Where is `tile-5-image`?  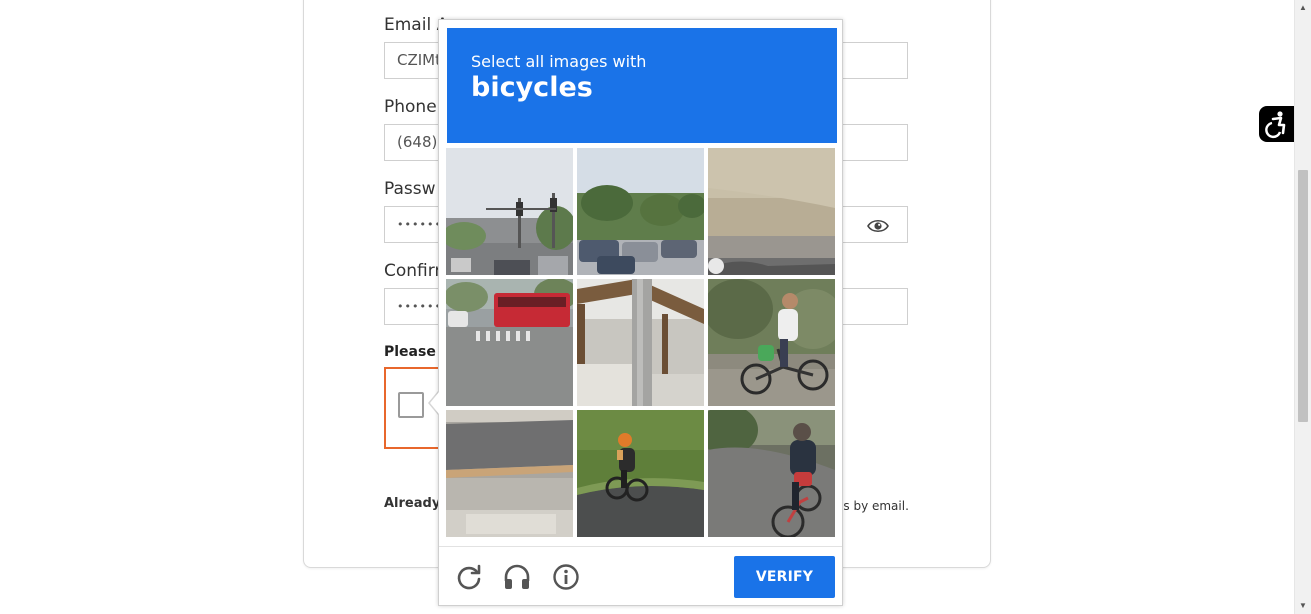 tile-5-image is located at coordinates (640, 342).